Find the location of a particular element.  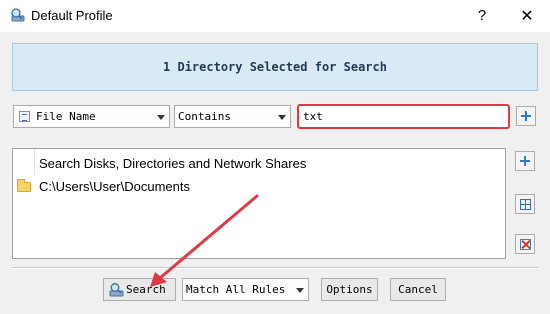

grid-icon is located at coordinates (525, 204).